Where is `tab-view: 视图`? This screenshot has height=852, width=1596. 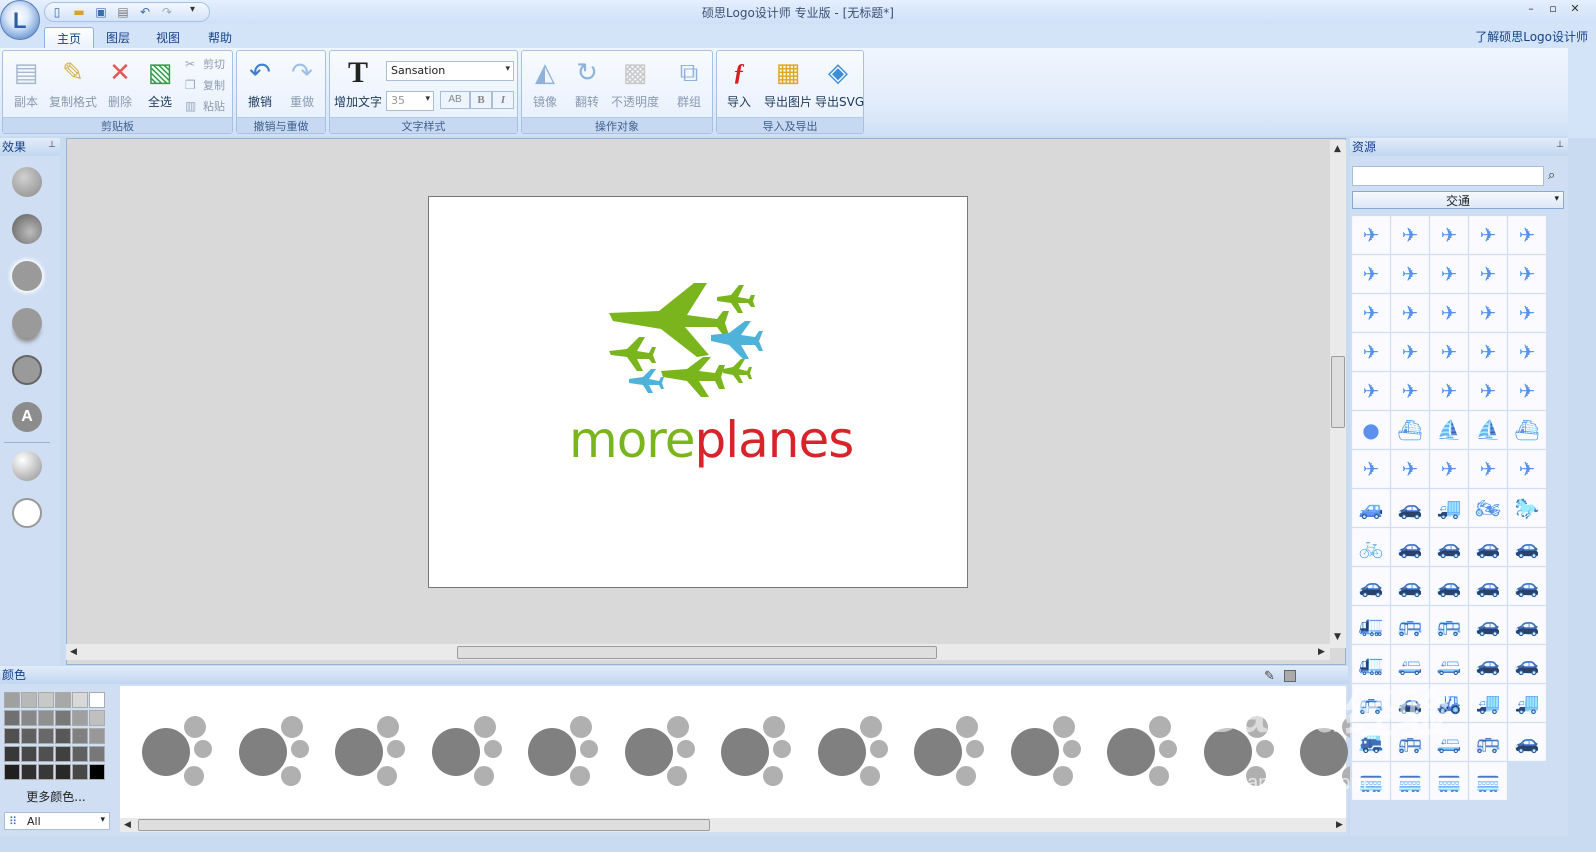 tab-view: 视图 is located at coordinates (168, 37).